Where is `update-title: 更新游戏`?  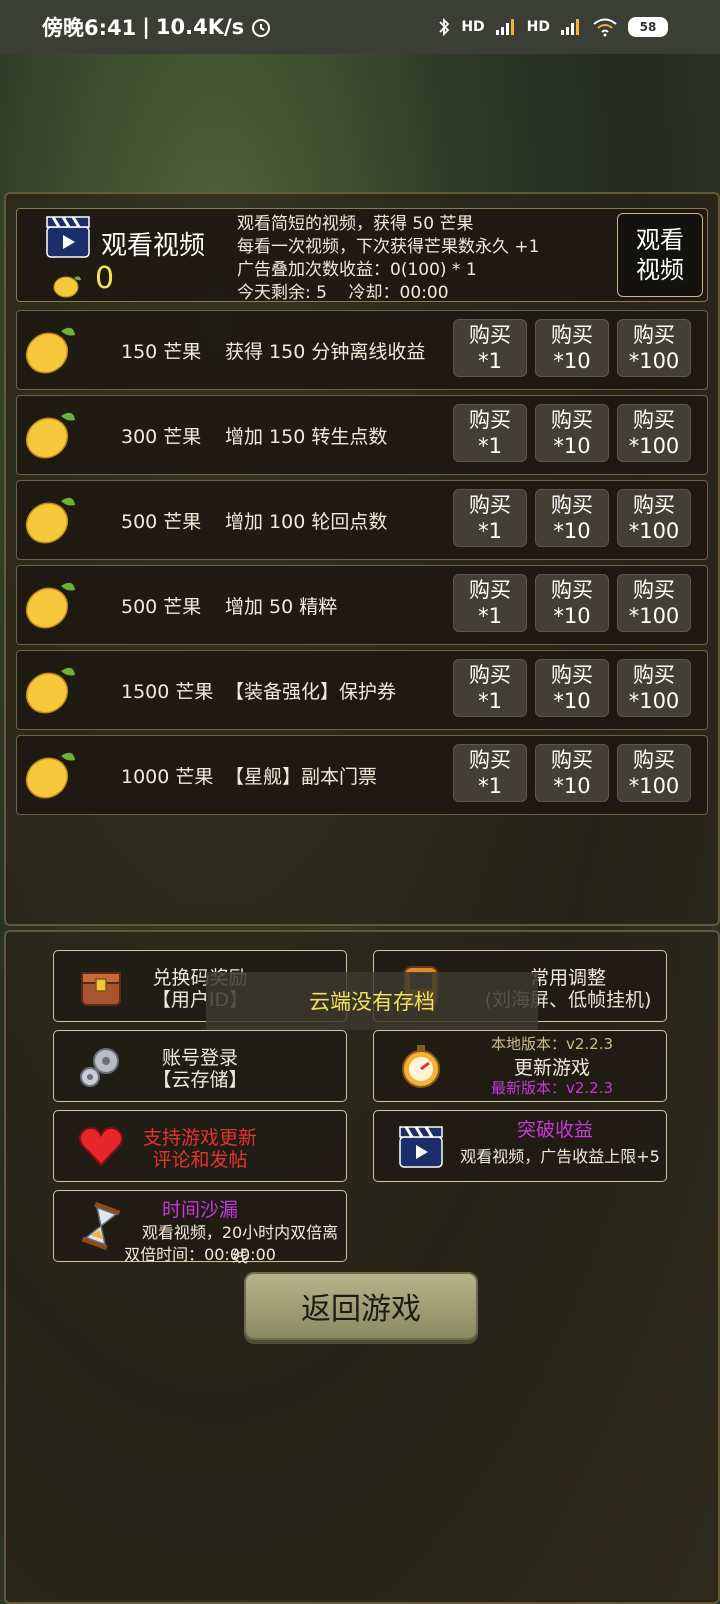
update-title: 更新游戏 is located at coordinates (551, 1068).